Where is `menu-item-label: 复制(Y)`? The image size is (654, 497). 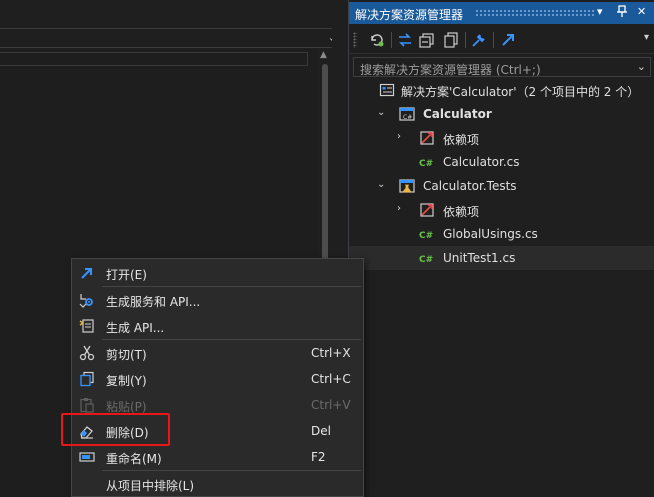
menu-item-label: 复制(Y) is located at coordinates (126, 381).